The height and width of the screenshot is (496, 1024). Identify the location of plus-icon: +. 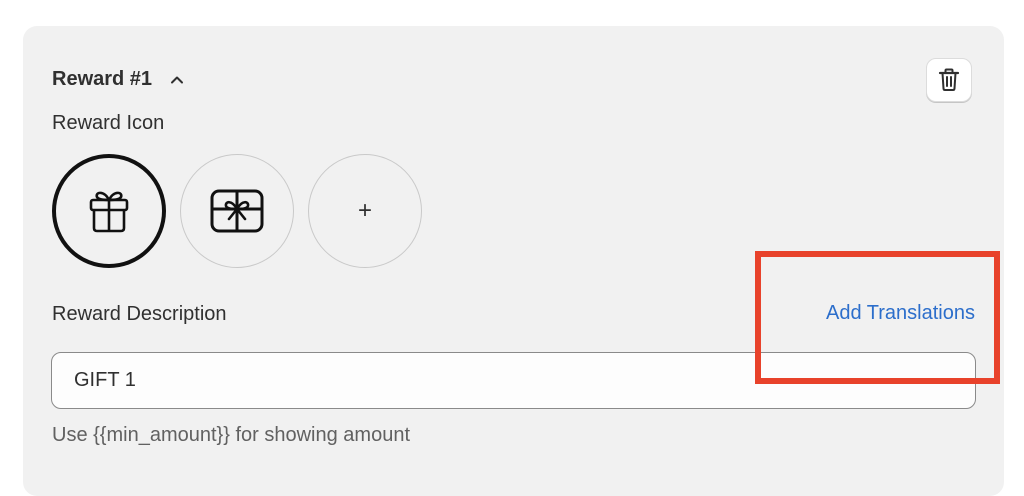
(364, 210).